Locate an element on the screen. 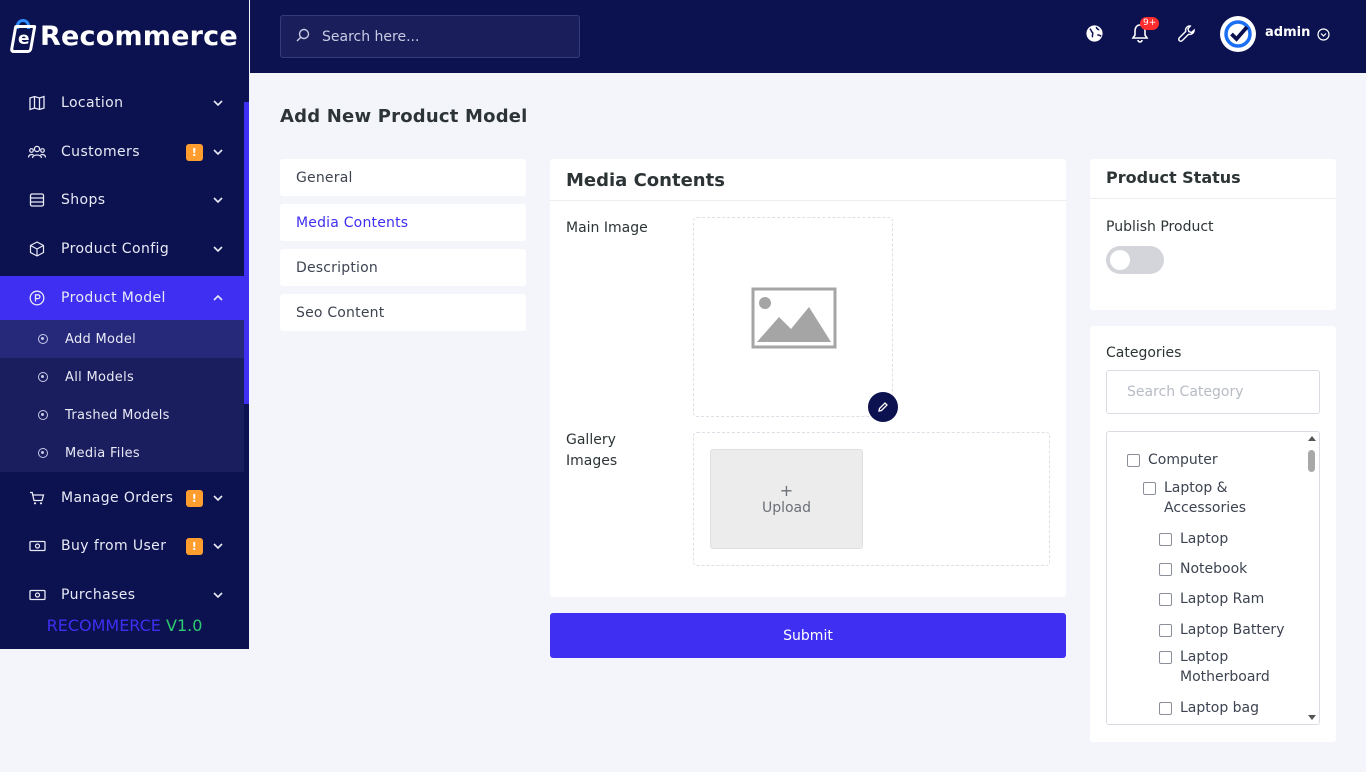 The height and width of the screenshot is (772, 1366). search-input is located at coordinates (442, 36).